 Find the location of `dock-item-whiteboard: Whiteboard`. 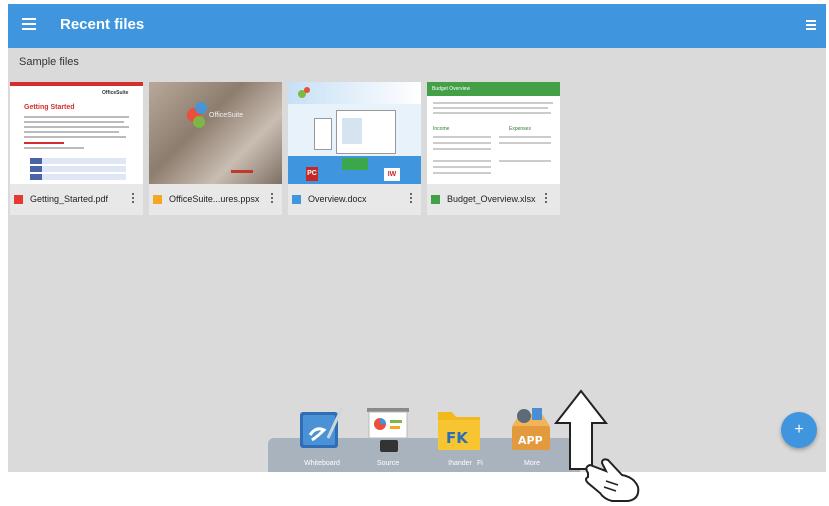

dock-item-whiteboard: Whiteboard is located at coordinates (322, 434).